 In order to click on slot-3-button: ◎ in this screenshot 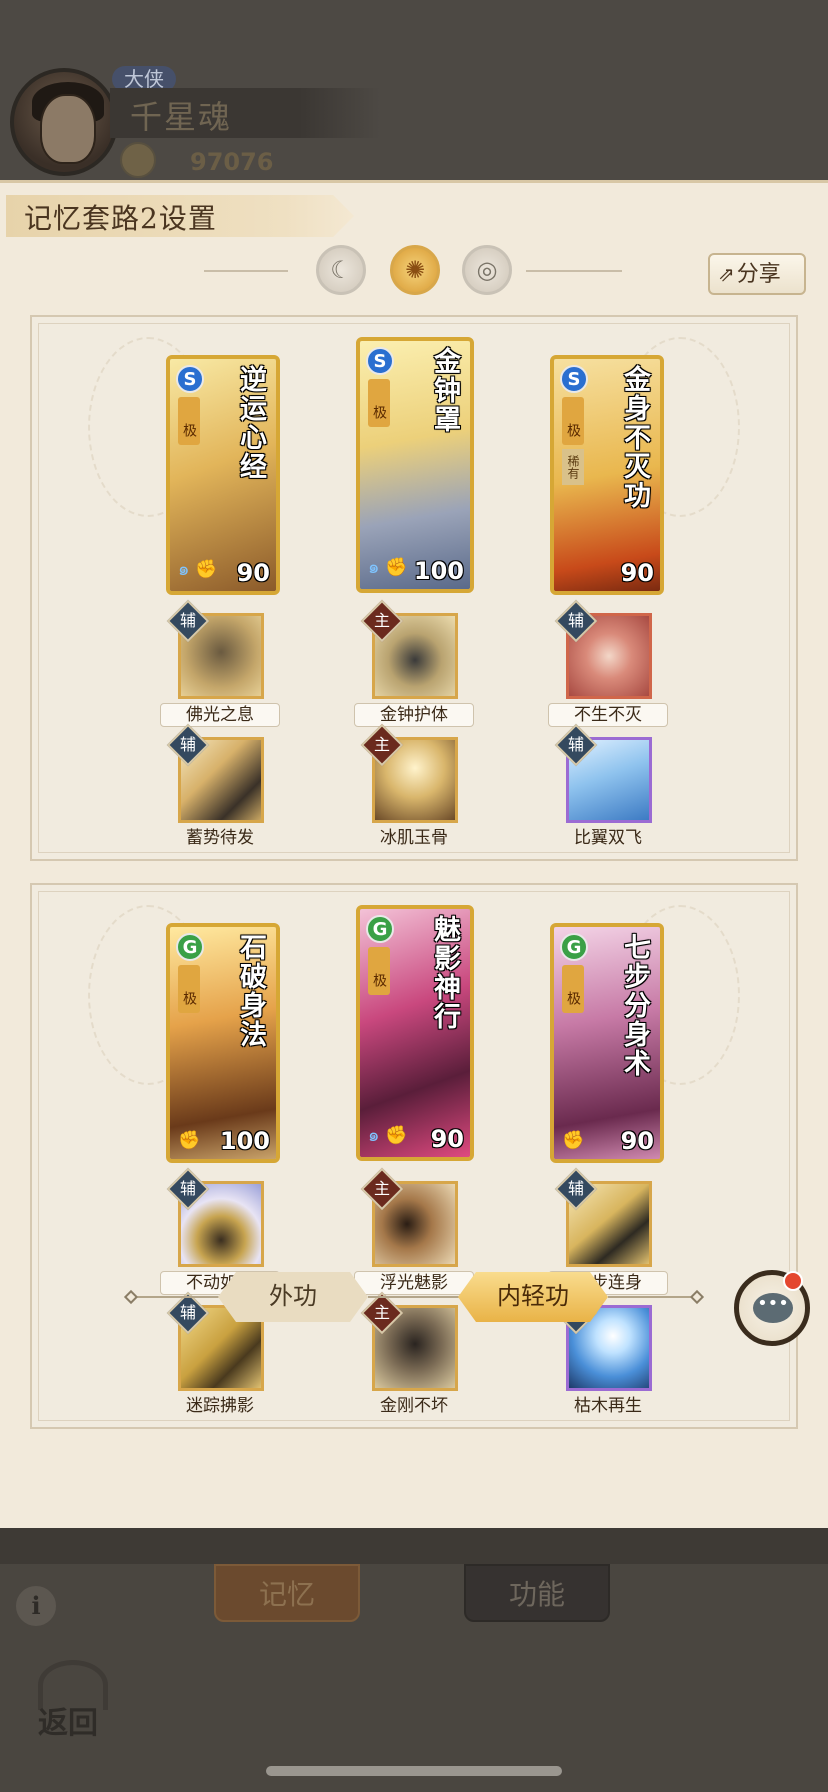, I will do `click(487, 270)`.